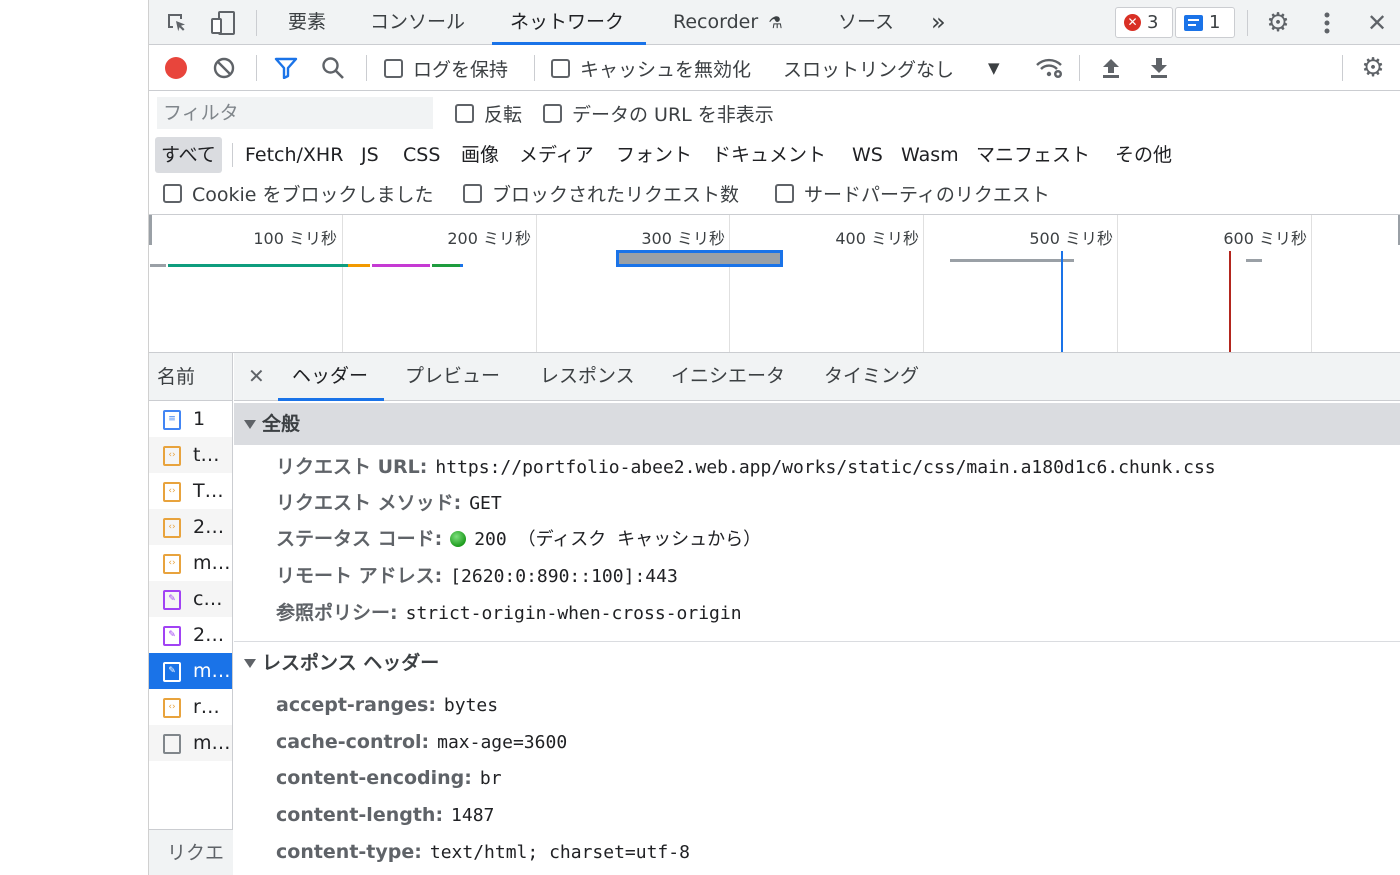 Image resolution: width=1400 pixels, height=875 pixels. I want to click on request-method-row: リクエスト メソッド: GET, so click(389, 503).